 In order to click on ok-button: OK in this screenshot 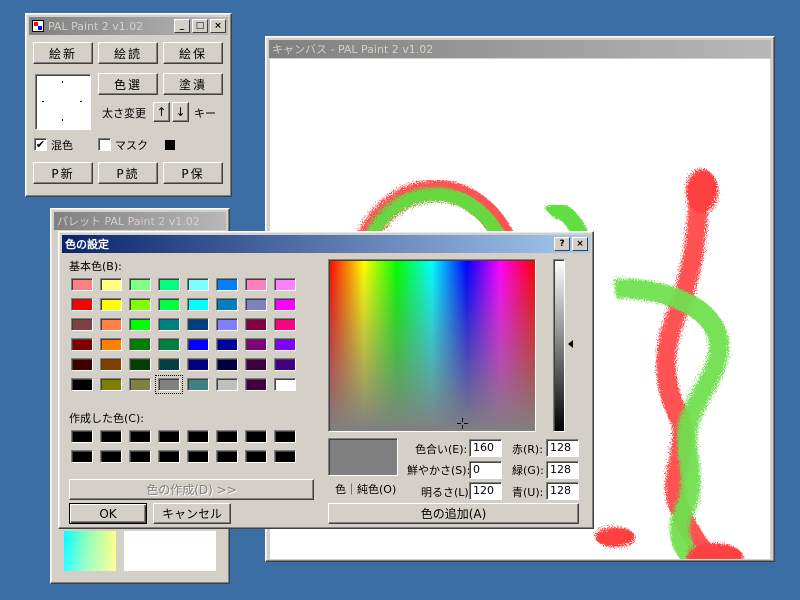, I will do `click(108, 513)`.